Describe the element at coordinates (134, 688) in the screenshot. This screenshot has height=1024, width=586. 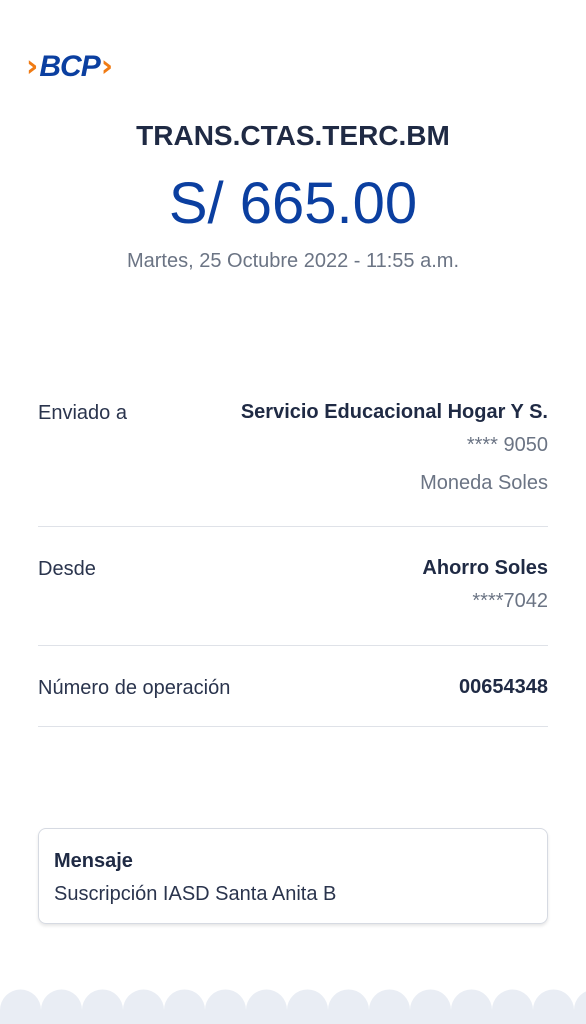
I see `operation-label: Número de operación` at that location.